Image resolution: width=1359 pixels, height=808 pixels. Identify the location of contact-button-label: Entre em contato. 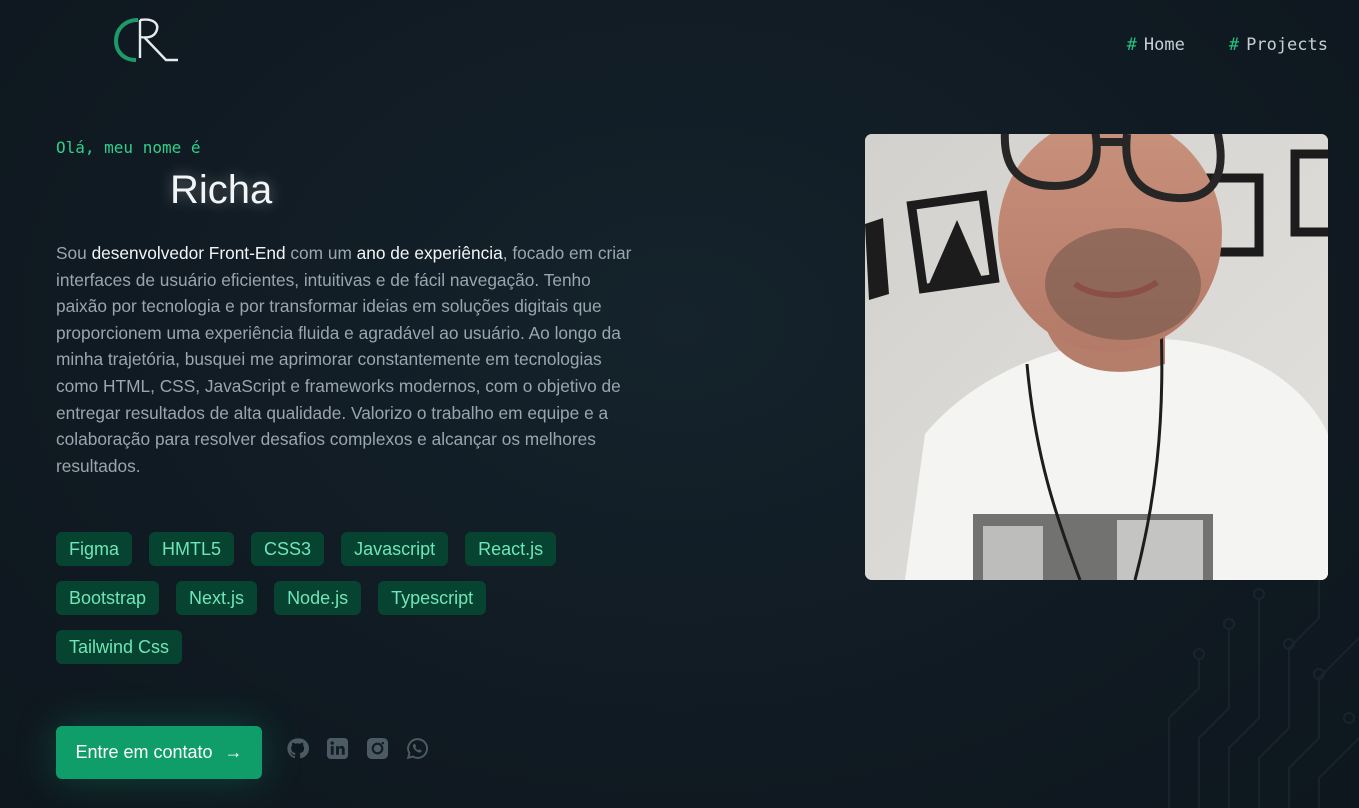
(144, 752).